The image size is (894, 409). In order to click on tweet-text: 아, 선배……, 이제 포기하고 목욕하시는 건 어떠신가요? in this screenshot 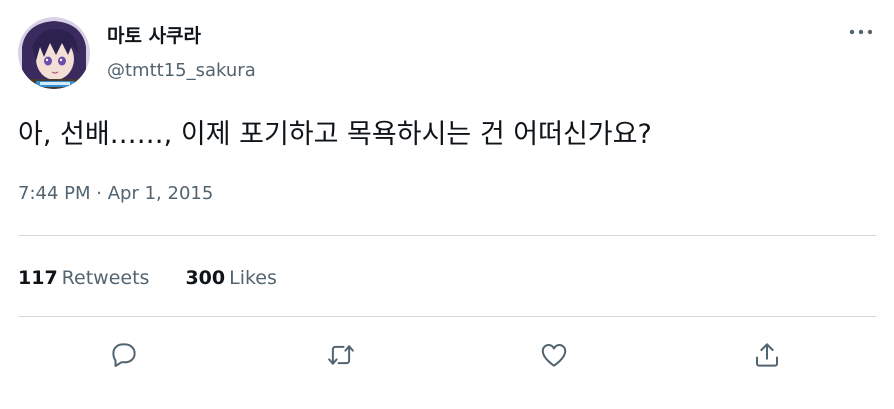, I will do `click(335, 134)`.